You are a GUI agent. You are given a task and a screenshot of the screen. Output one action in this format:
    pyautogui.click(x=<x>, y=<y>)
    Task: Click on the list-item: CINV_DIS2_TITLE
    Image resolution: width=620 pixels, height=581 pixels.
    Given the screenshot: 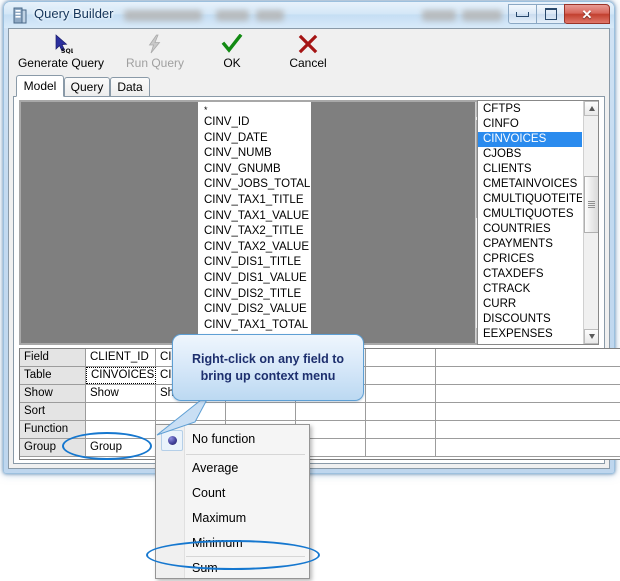 What is the action you would take?
    pyautogui.click(x=254, y=295)
    